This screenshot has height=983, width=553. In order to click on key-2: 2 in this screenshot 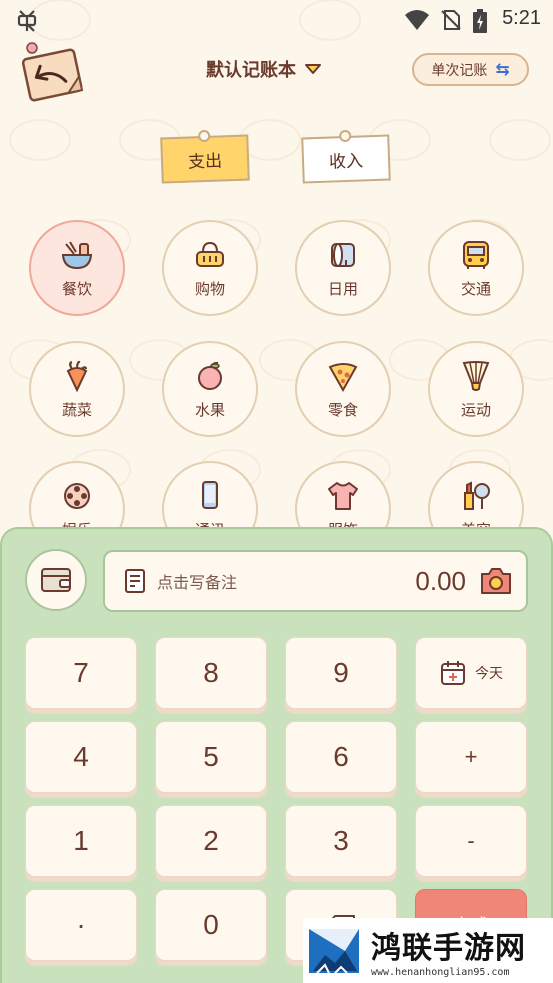, I will do `click(211, 841)`.